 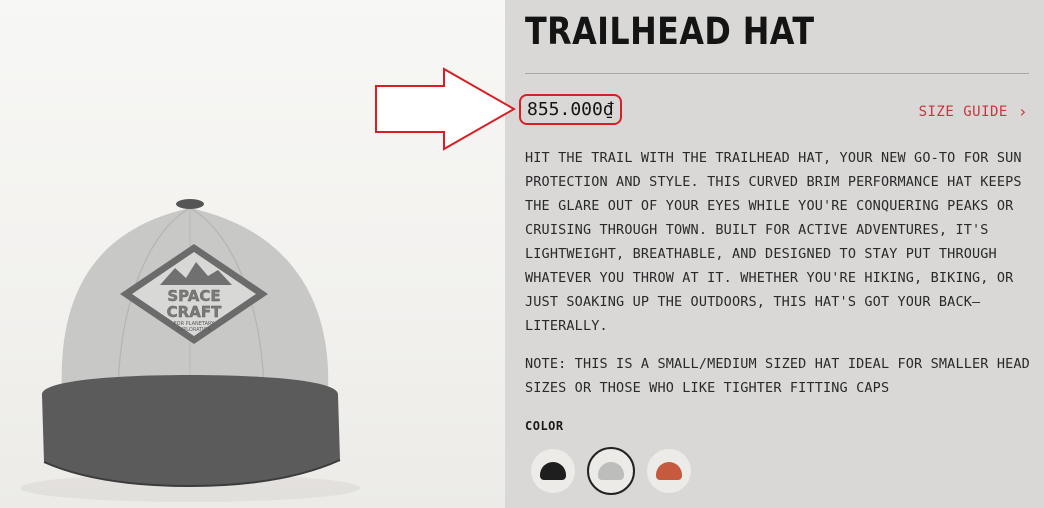 I want to click on size-guide-link: SIZE GUIDE ›, so click(x=973, y=111).